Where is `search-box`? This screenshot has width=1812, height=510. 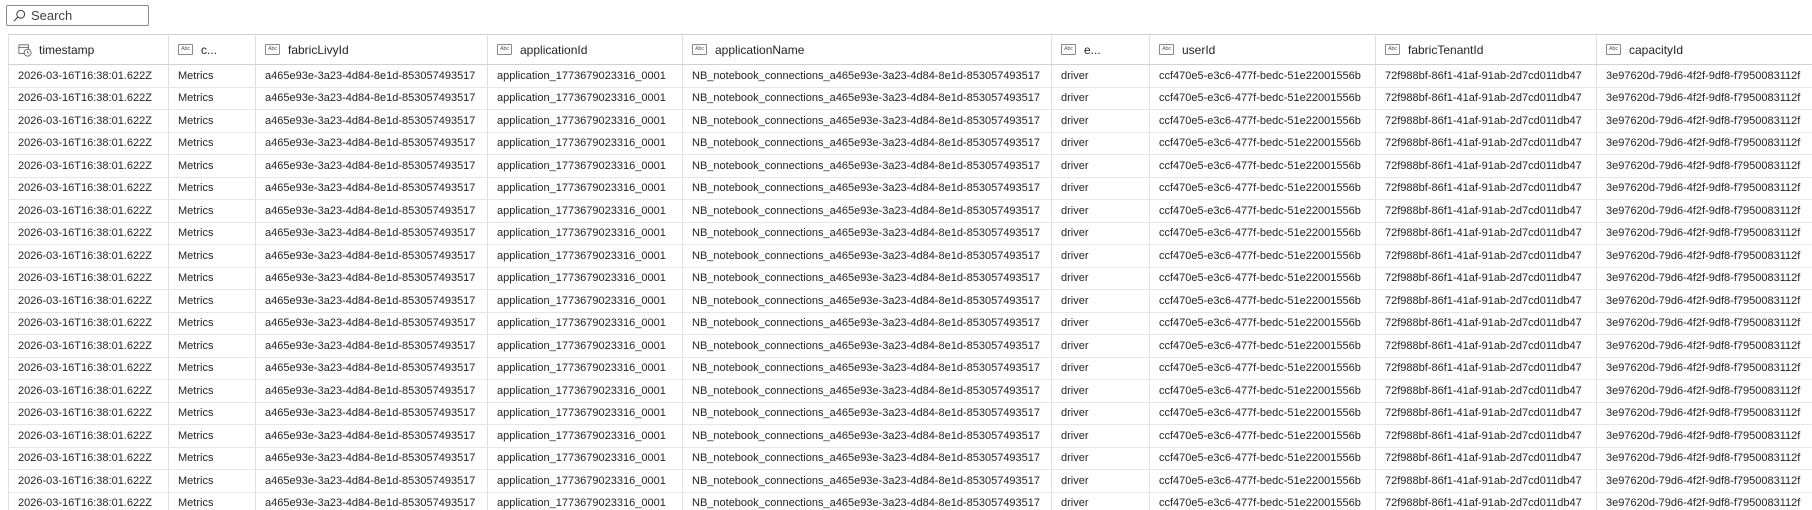 search-box is located at coordinates (77, 15).